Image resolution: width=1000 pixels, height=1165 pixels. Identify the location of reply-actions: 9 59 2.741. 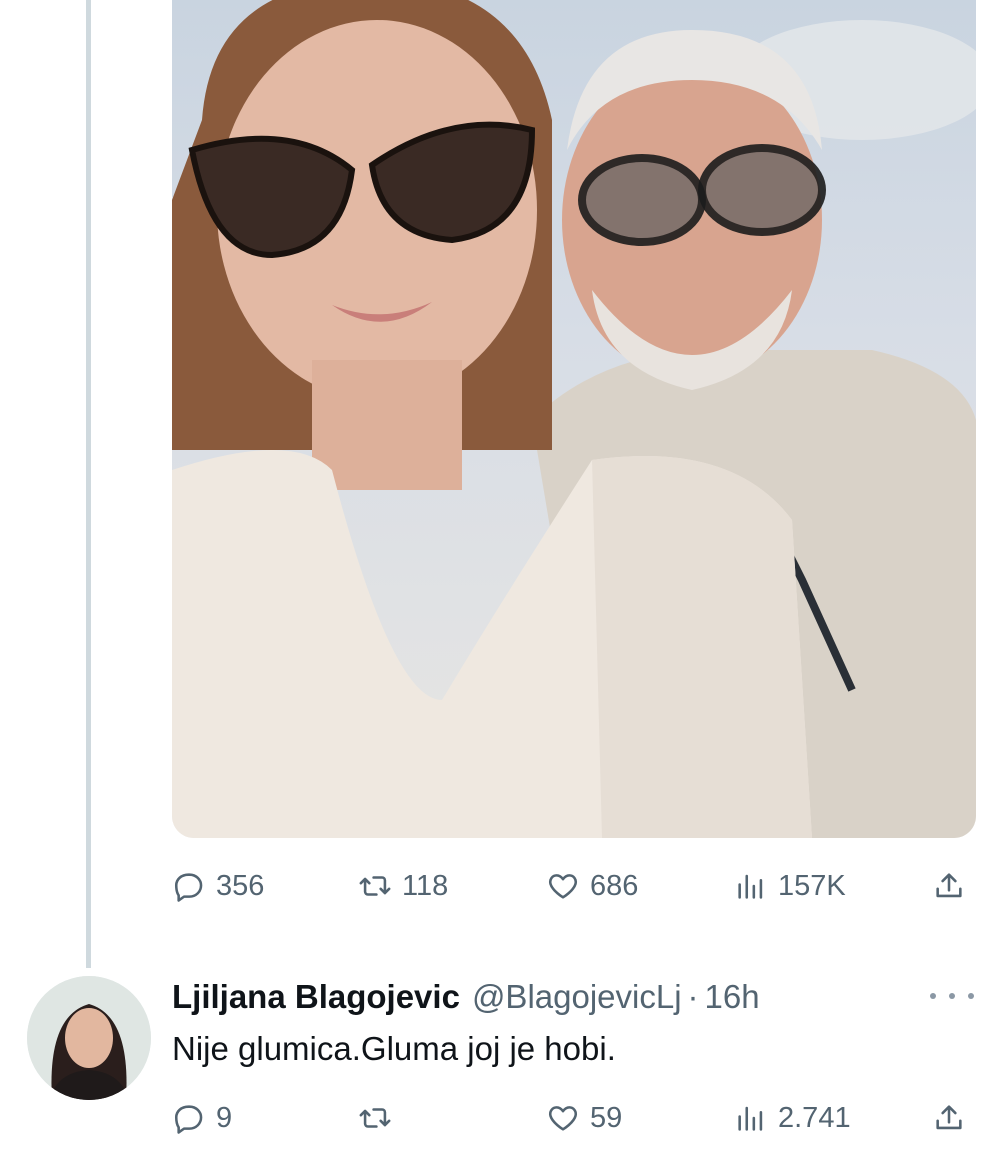
(575, 1118).